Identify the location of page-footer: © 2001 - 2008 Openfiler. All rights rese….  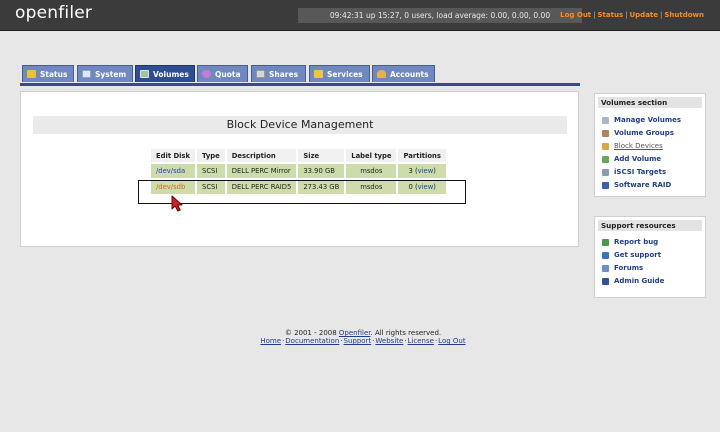
(360, 337).